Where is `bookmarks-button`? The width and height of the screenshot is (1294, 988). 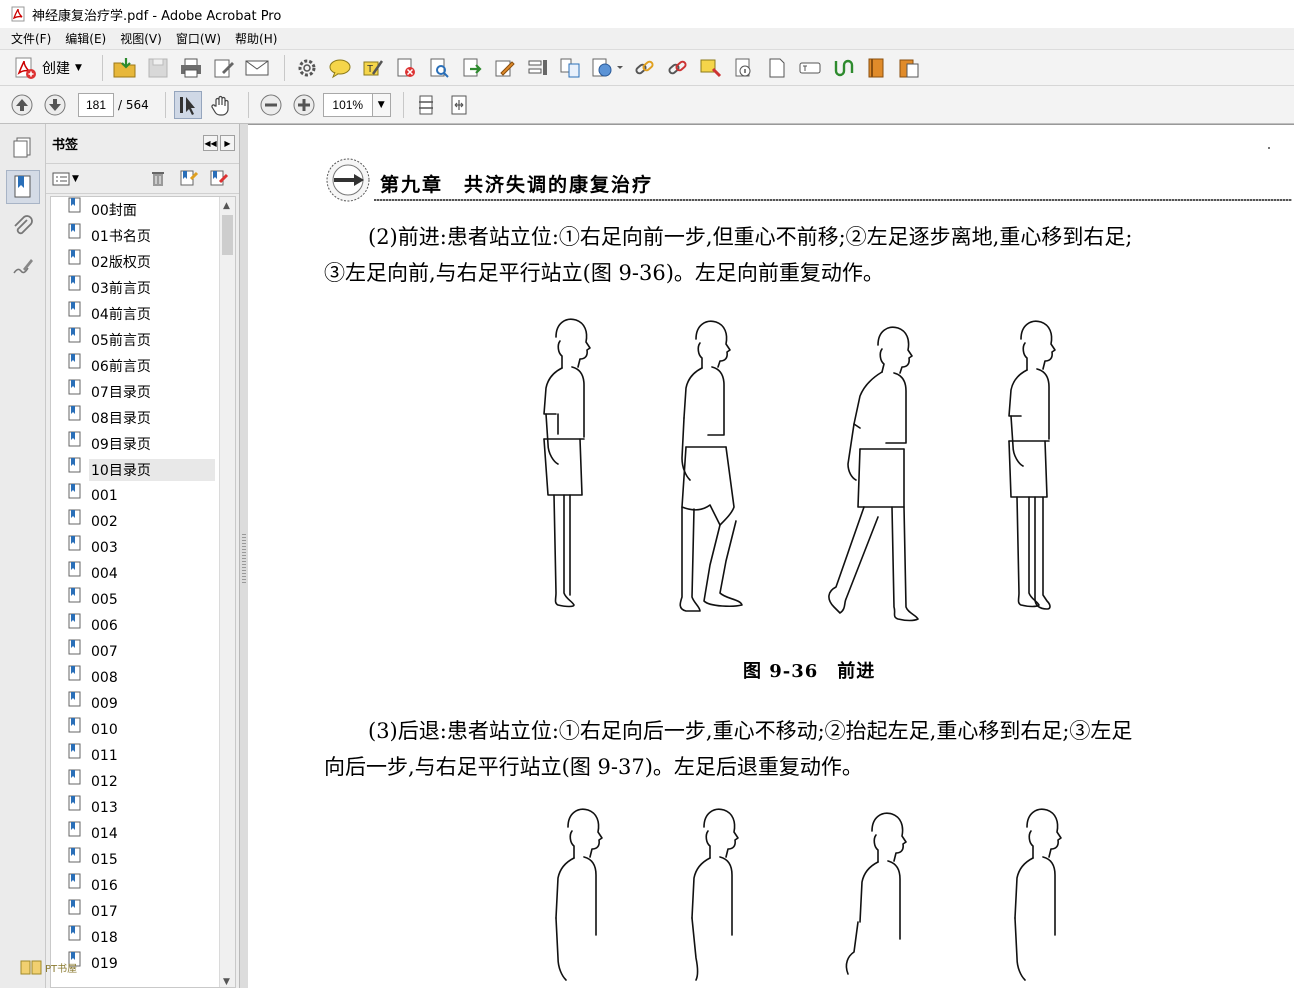
bookmarks-button is located at coordinates (23, 187).